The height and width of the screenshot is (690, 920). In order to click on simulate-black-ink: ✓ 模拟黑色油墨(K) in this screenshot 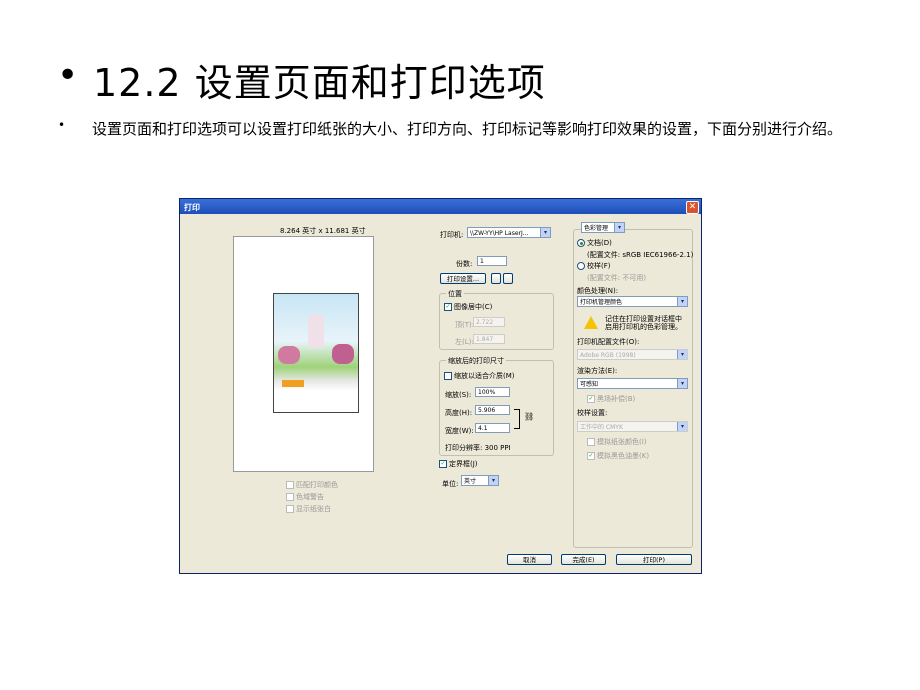, I will do `click(618, 456)`.